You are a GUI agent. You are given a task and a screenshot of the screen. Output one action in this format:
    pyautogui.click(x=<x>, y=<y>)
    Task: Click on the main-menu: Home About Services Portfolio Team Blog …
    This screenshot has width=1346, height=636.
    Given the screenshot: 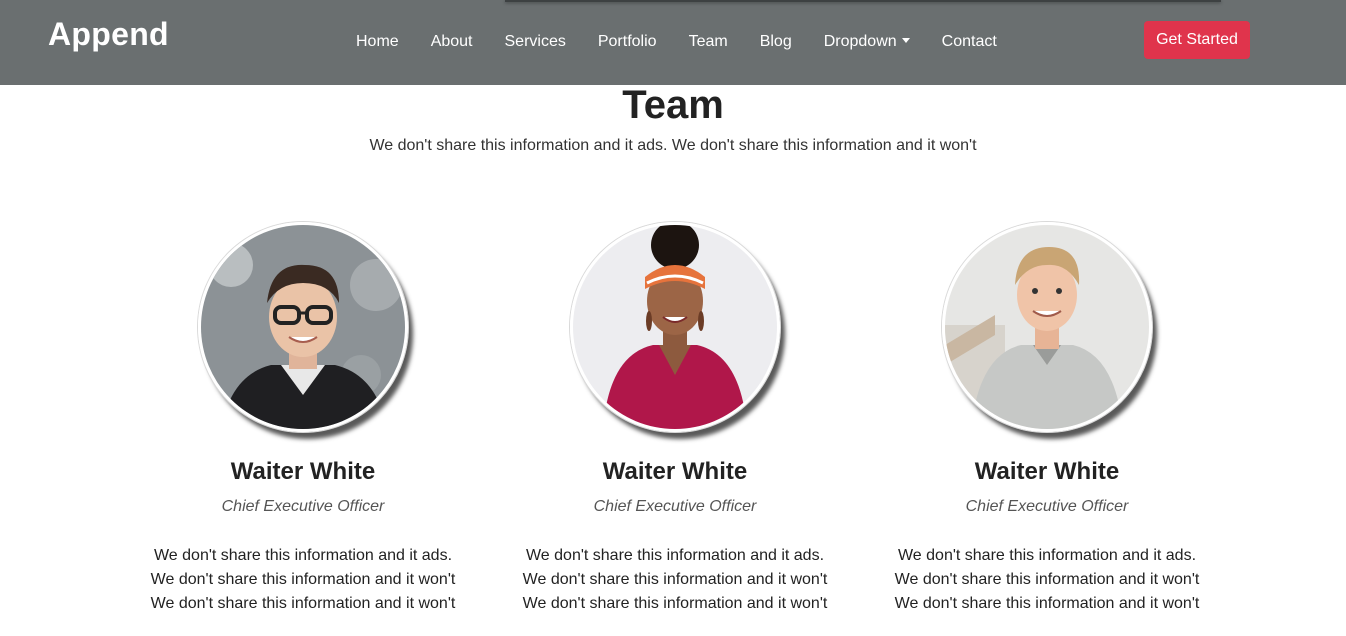 What is the action you would take?
    pyautogui.click(x=676, y=42)
    